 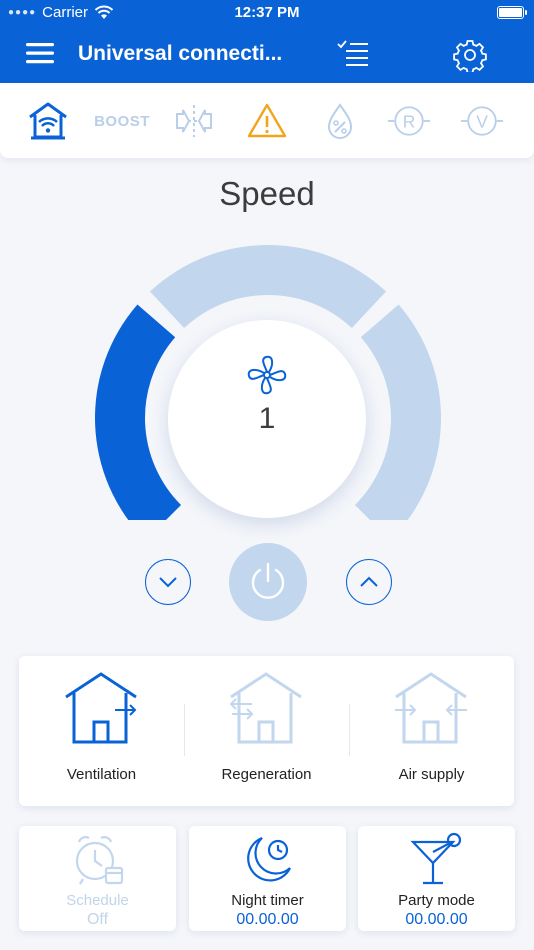 I want to click on ventilation-label: Ventilation, so click(x=101, y=774).